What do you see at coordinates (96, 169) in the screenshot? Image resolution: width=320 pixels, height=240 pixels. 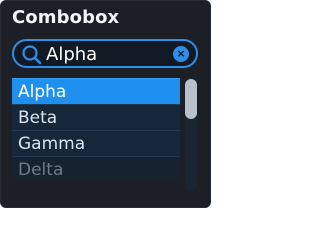 I see `option-delta: Delta` at bounding box center [96, 169].